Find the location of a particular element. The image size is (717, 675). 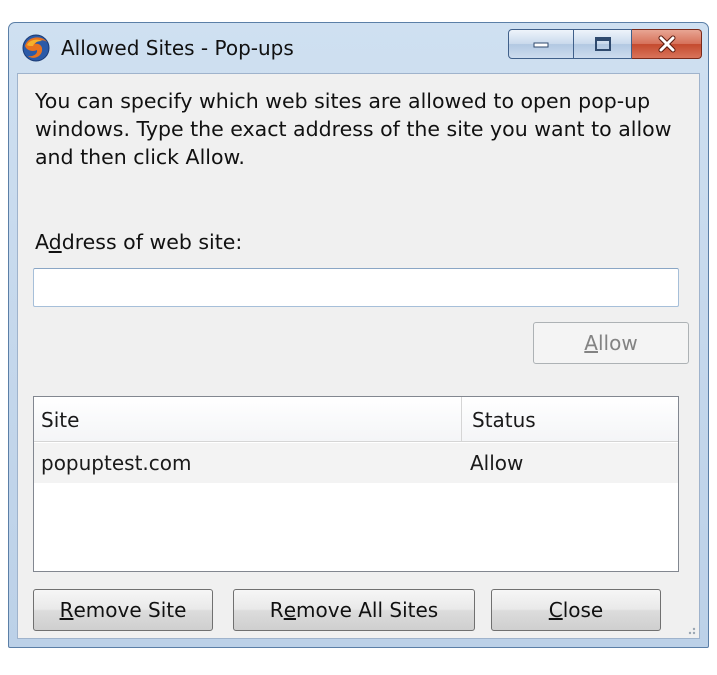

remove-all-sites-button: Re move All Sites is located at coordinates (354, 610).